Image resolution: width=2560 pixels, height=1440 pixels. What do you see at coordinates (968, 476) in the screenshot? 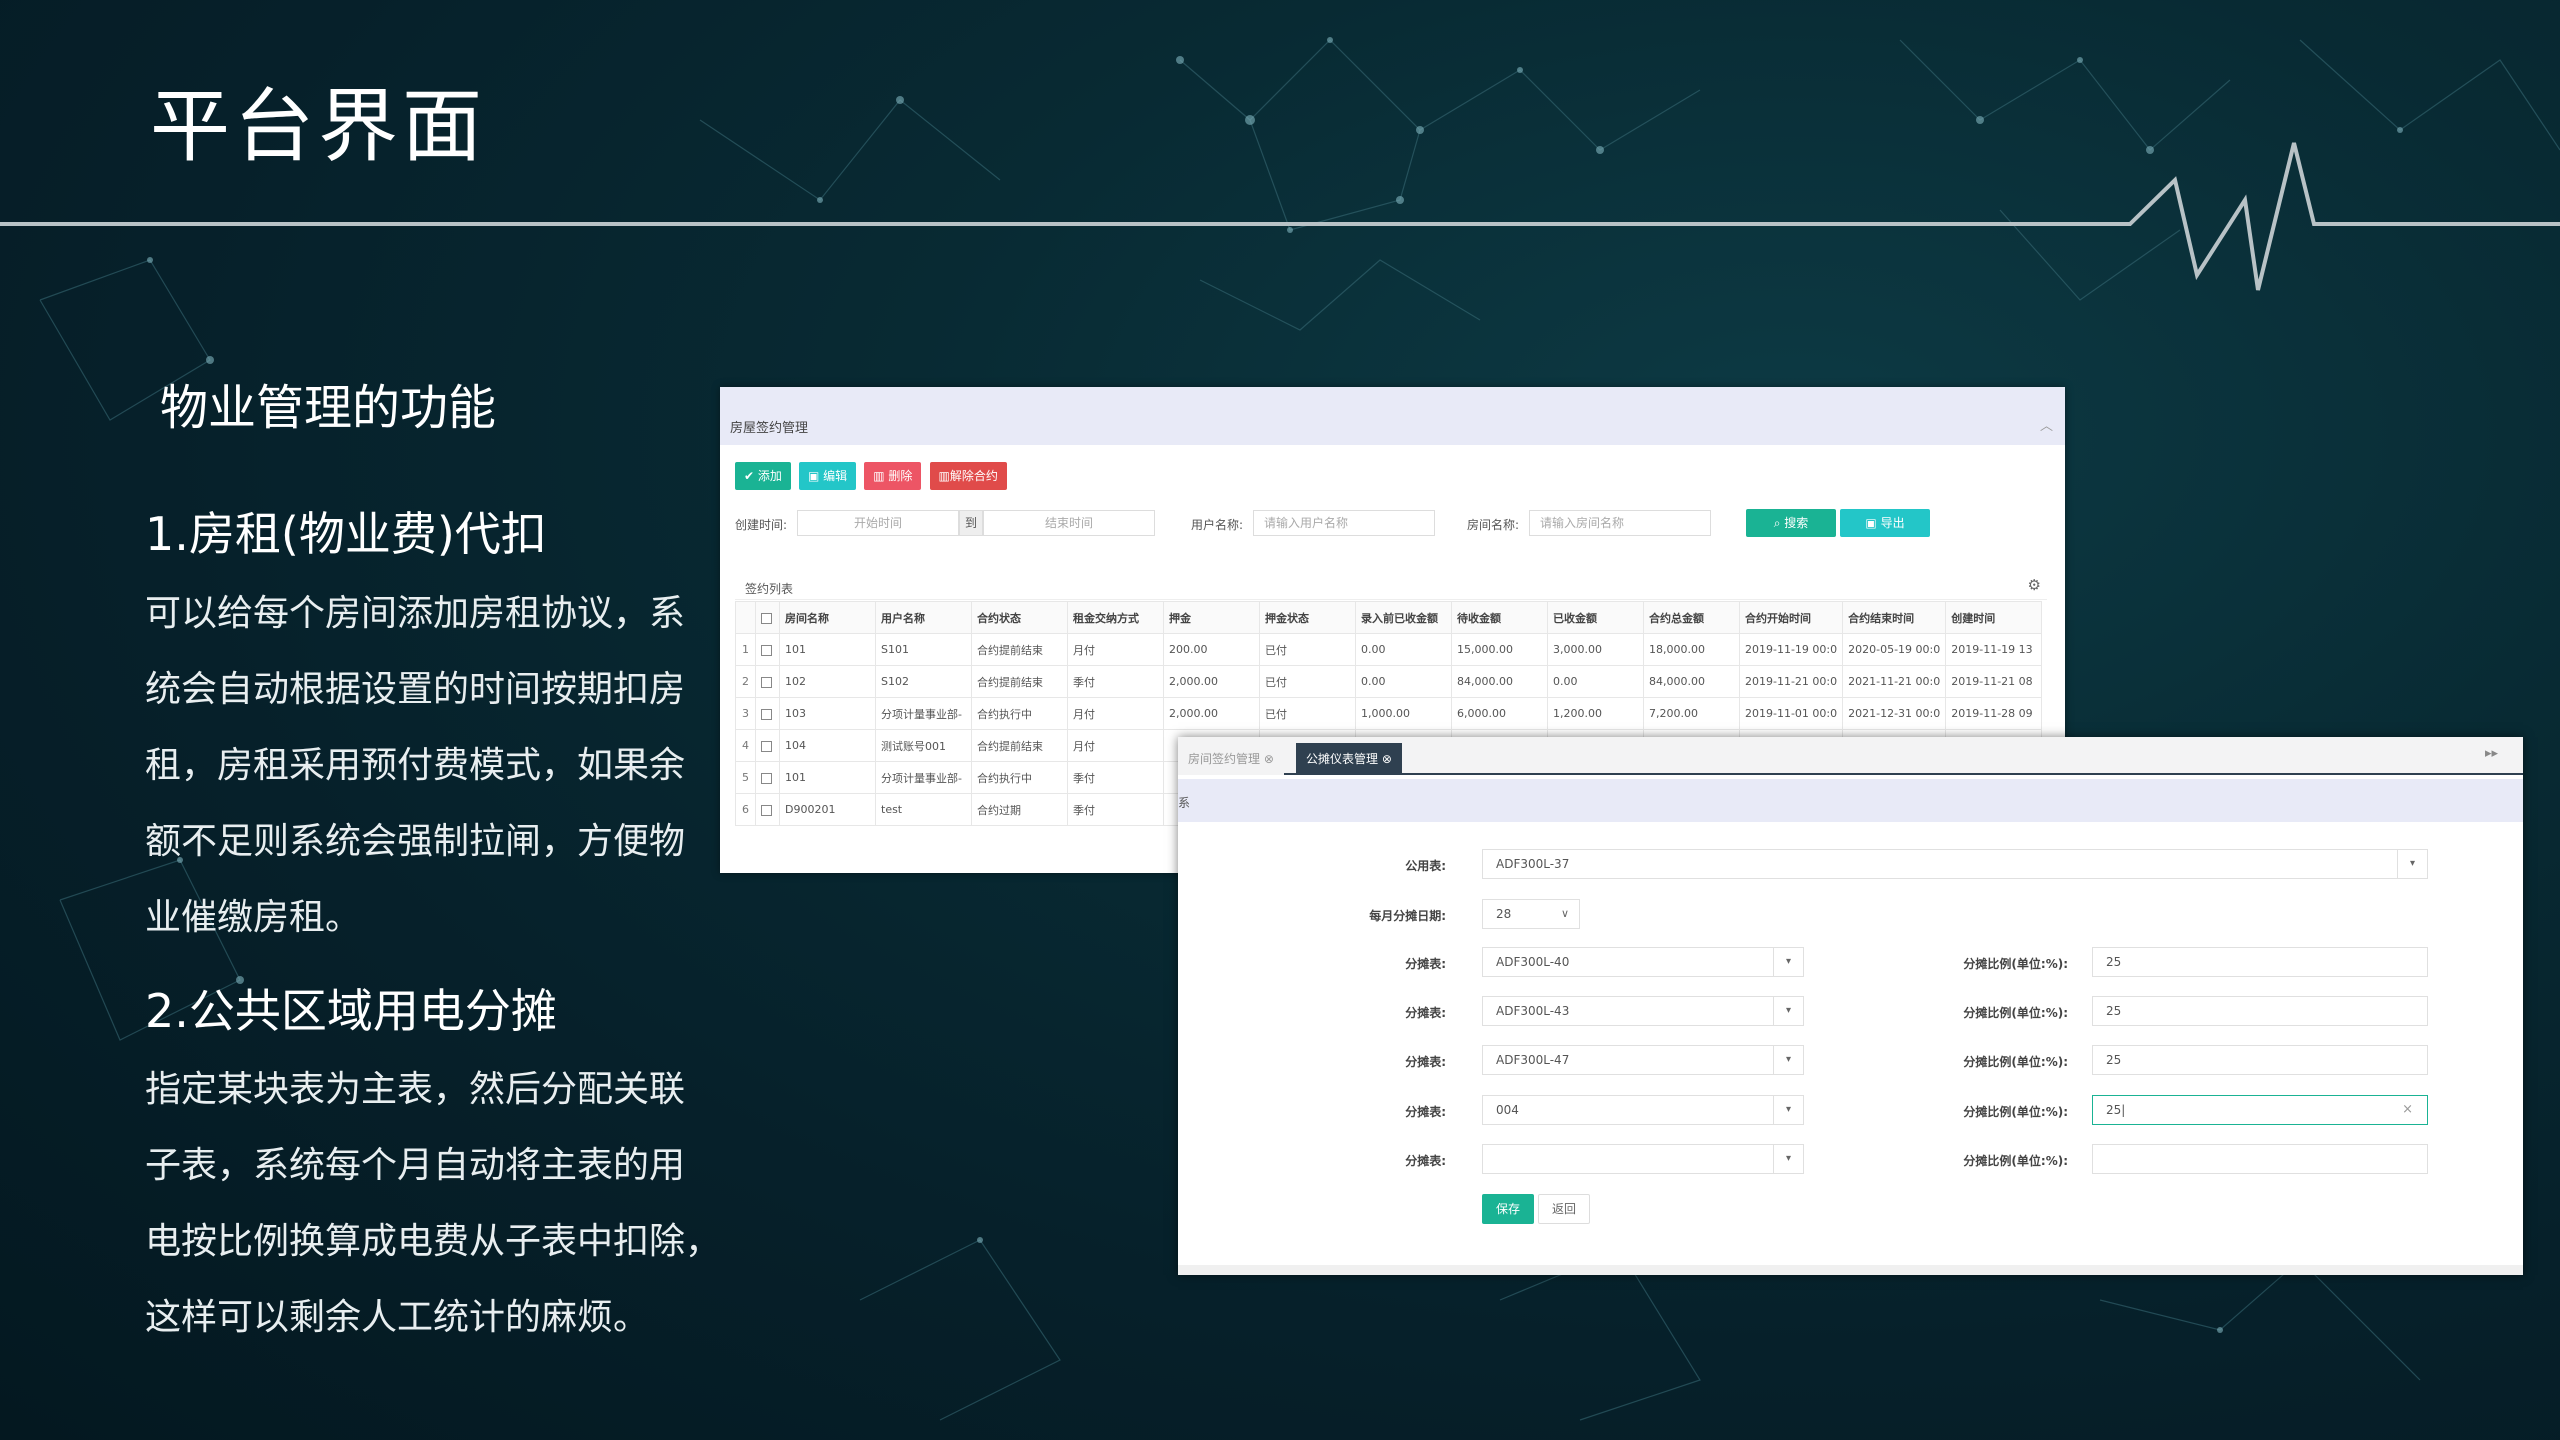
I see `terminate-contract-button: ▥解除合约` at bounding box center [968, 476].